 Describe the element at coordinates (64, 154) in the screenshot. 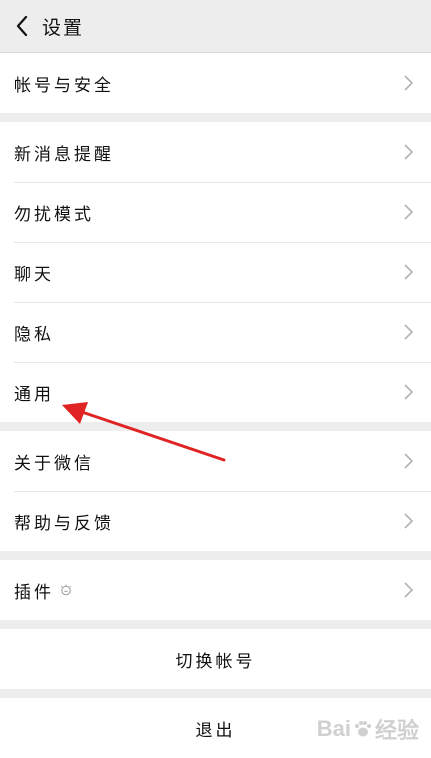

I see `settings-item-label: 新消息提醒` at that location.